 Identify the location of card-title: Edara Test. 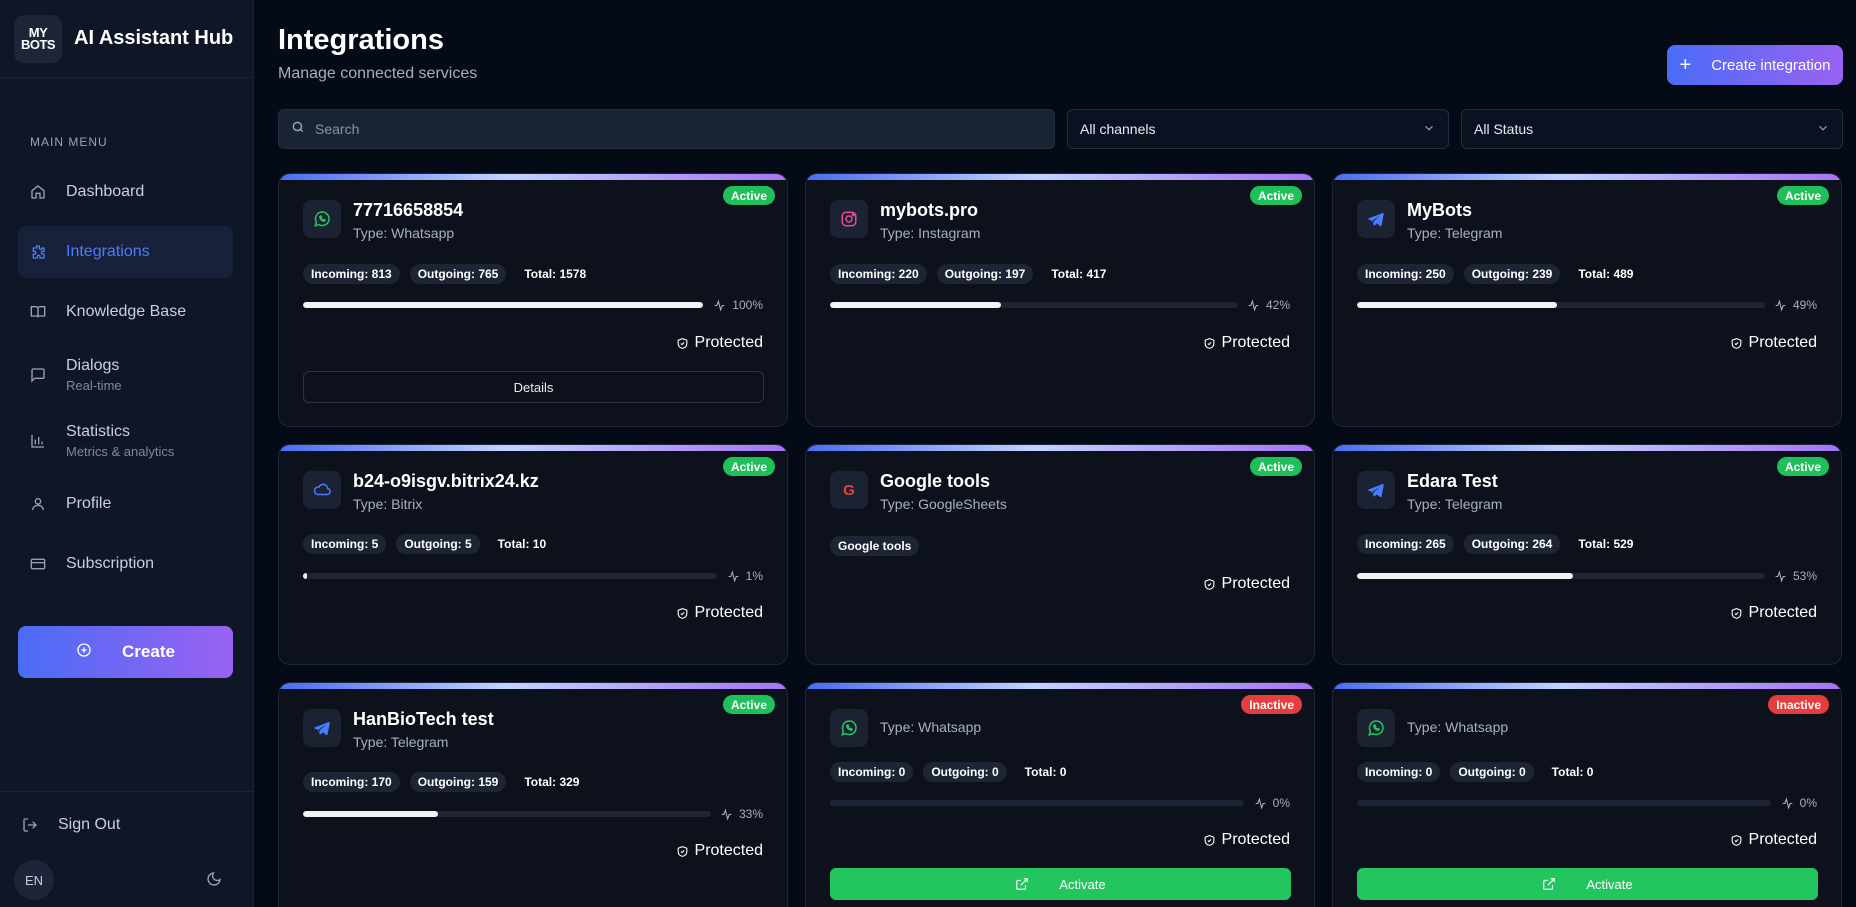
(1452, 481).